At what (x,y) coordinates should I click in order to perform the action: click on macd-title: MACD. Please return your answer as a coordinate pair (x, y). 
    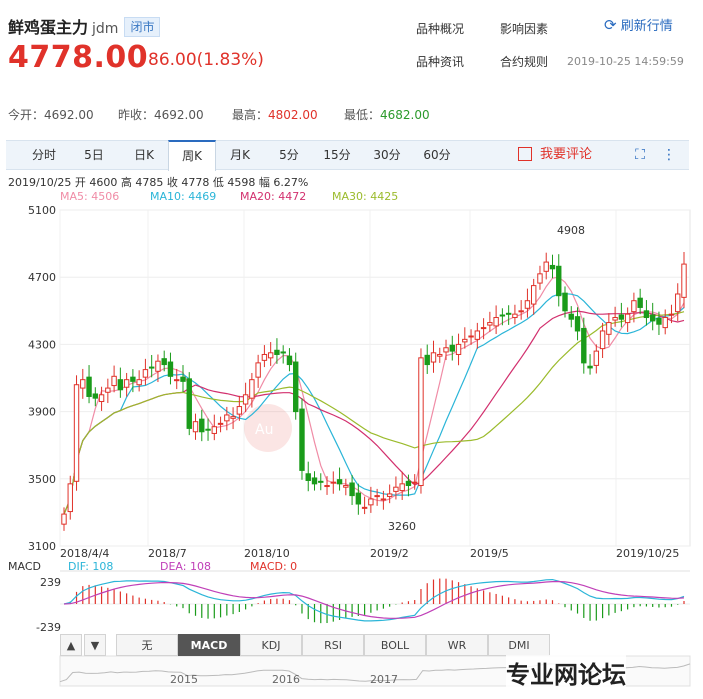
    Looking at the image, I should click on (24, 566).